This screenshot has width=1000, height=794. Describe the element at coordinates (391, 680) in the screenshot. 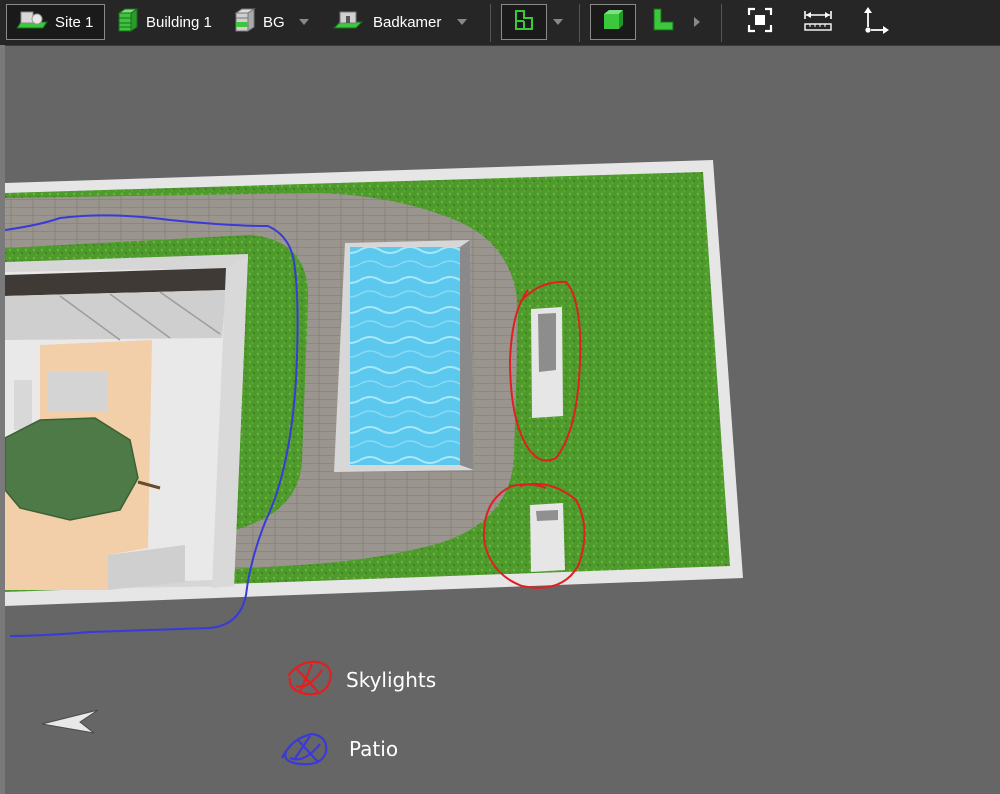

I see `skylights-legend-label: Skylights` at that location.